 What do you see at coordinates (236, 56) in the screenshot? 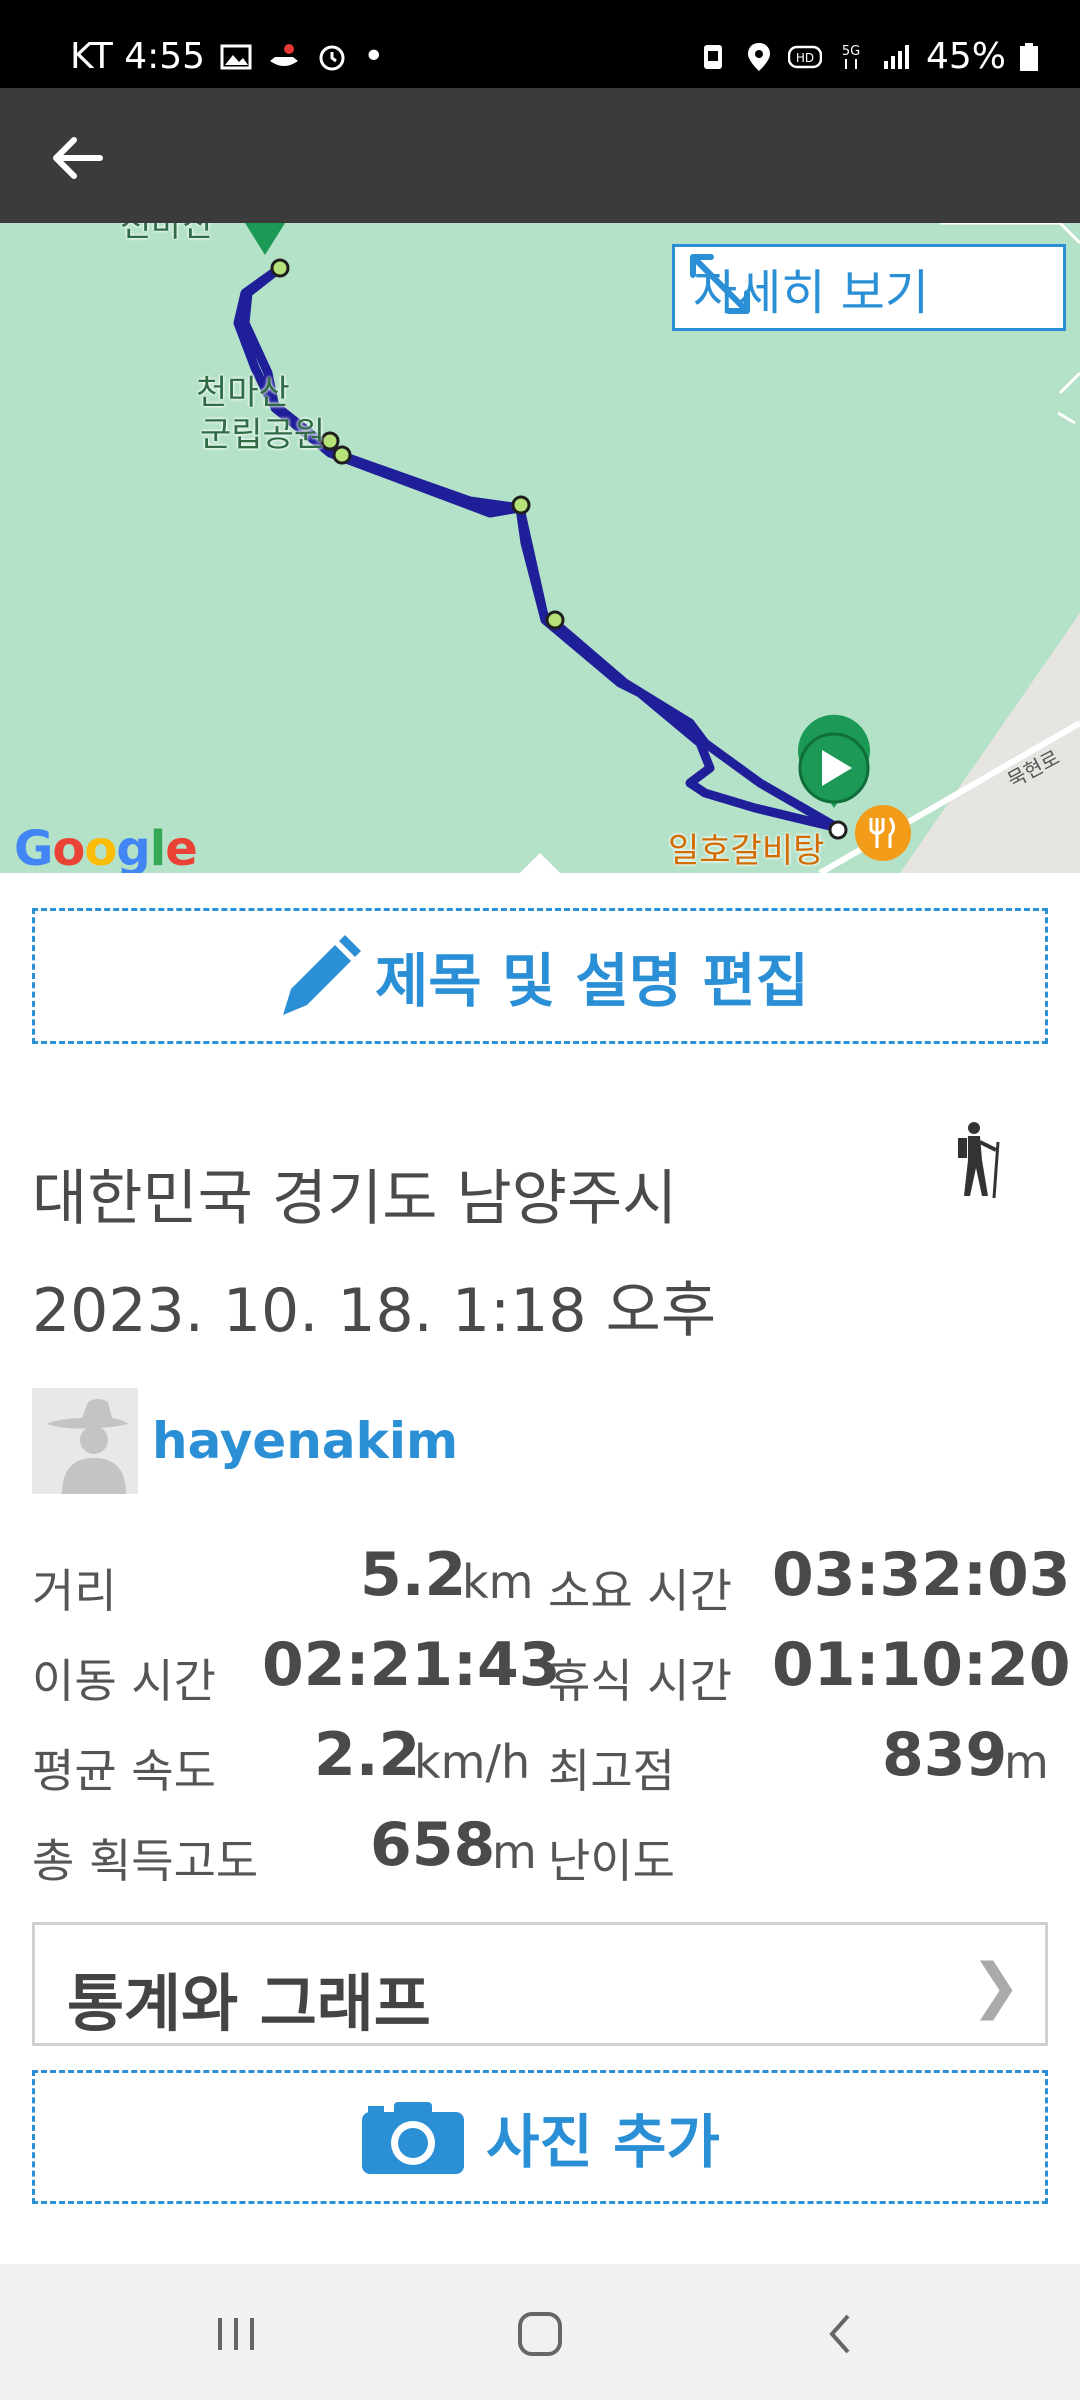
I see `image-icon` at bounding box center [236, 56].